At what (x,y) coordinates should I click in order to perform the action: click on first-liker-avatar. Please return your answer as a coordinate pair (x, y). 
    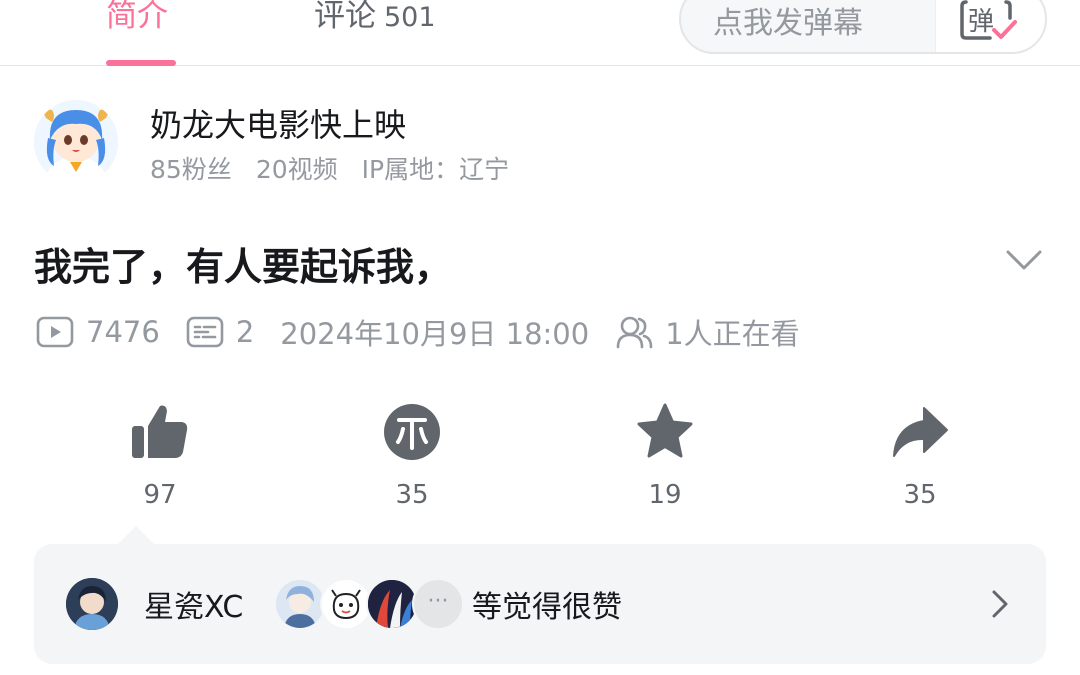
    Looking at the image, I should click on (92, 604).